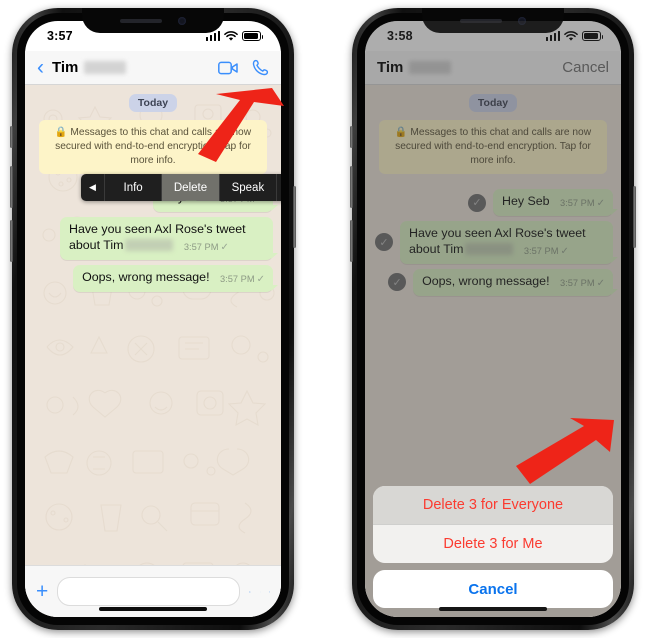 Image resolution: width=650 pixels, height=638 pixels. What do you see at coordinates (153, 103) in the screenshot?
I see `day-separator-left: Today` at bounding box center [153, 103].